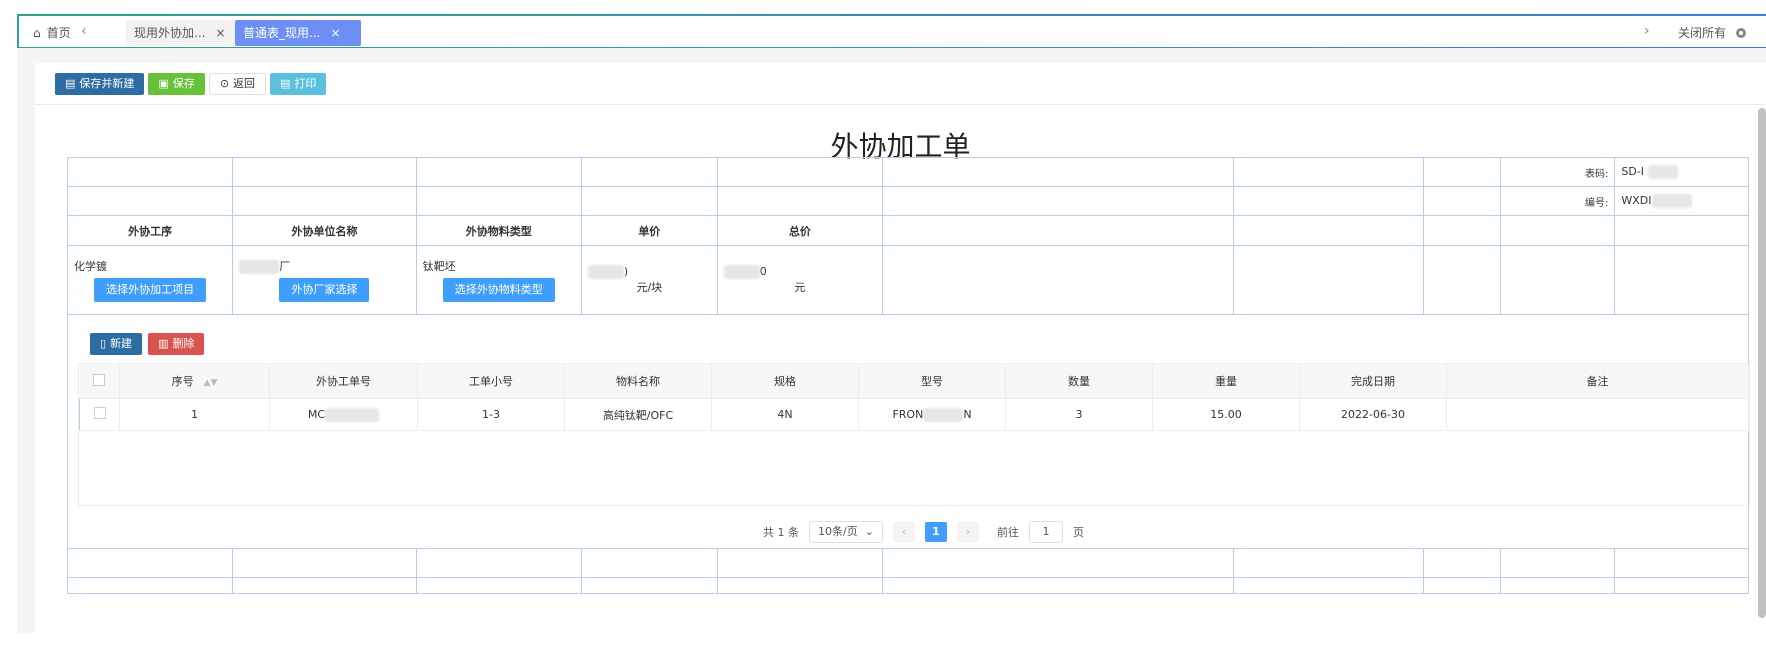 This screenshot has height=666, width=1766. I want to click on process-cell: 化学镀 选择外协加工项目, so click(150, 280).